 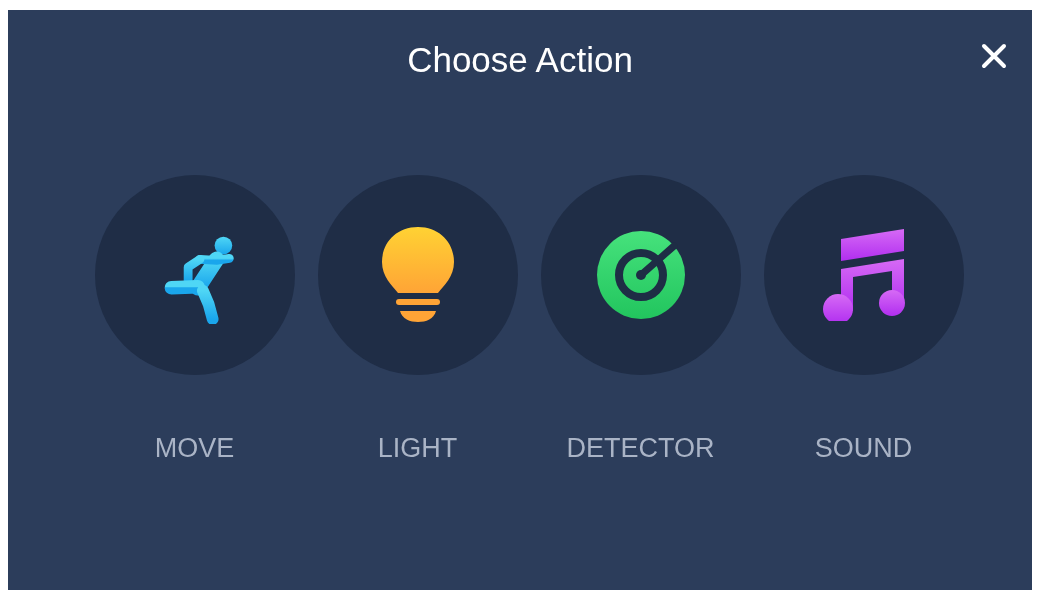 What do you see at coordinates (640, 275) in the screenshot?
I see `target-icon` at bounding box center [640, 275].